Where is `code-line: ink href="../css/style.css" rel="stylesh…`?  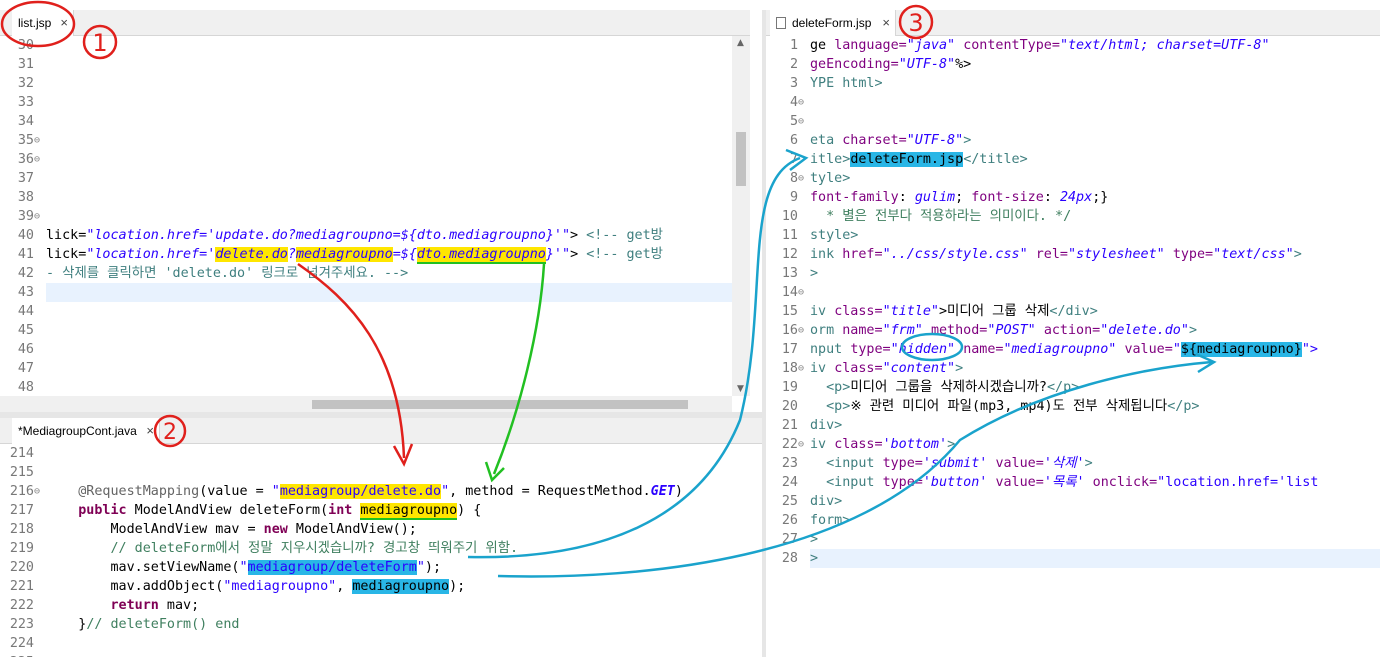 code-line: ink href="../css/style.css" rel="stylesh… is located at coordinates (1056, 254).